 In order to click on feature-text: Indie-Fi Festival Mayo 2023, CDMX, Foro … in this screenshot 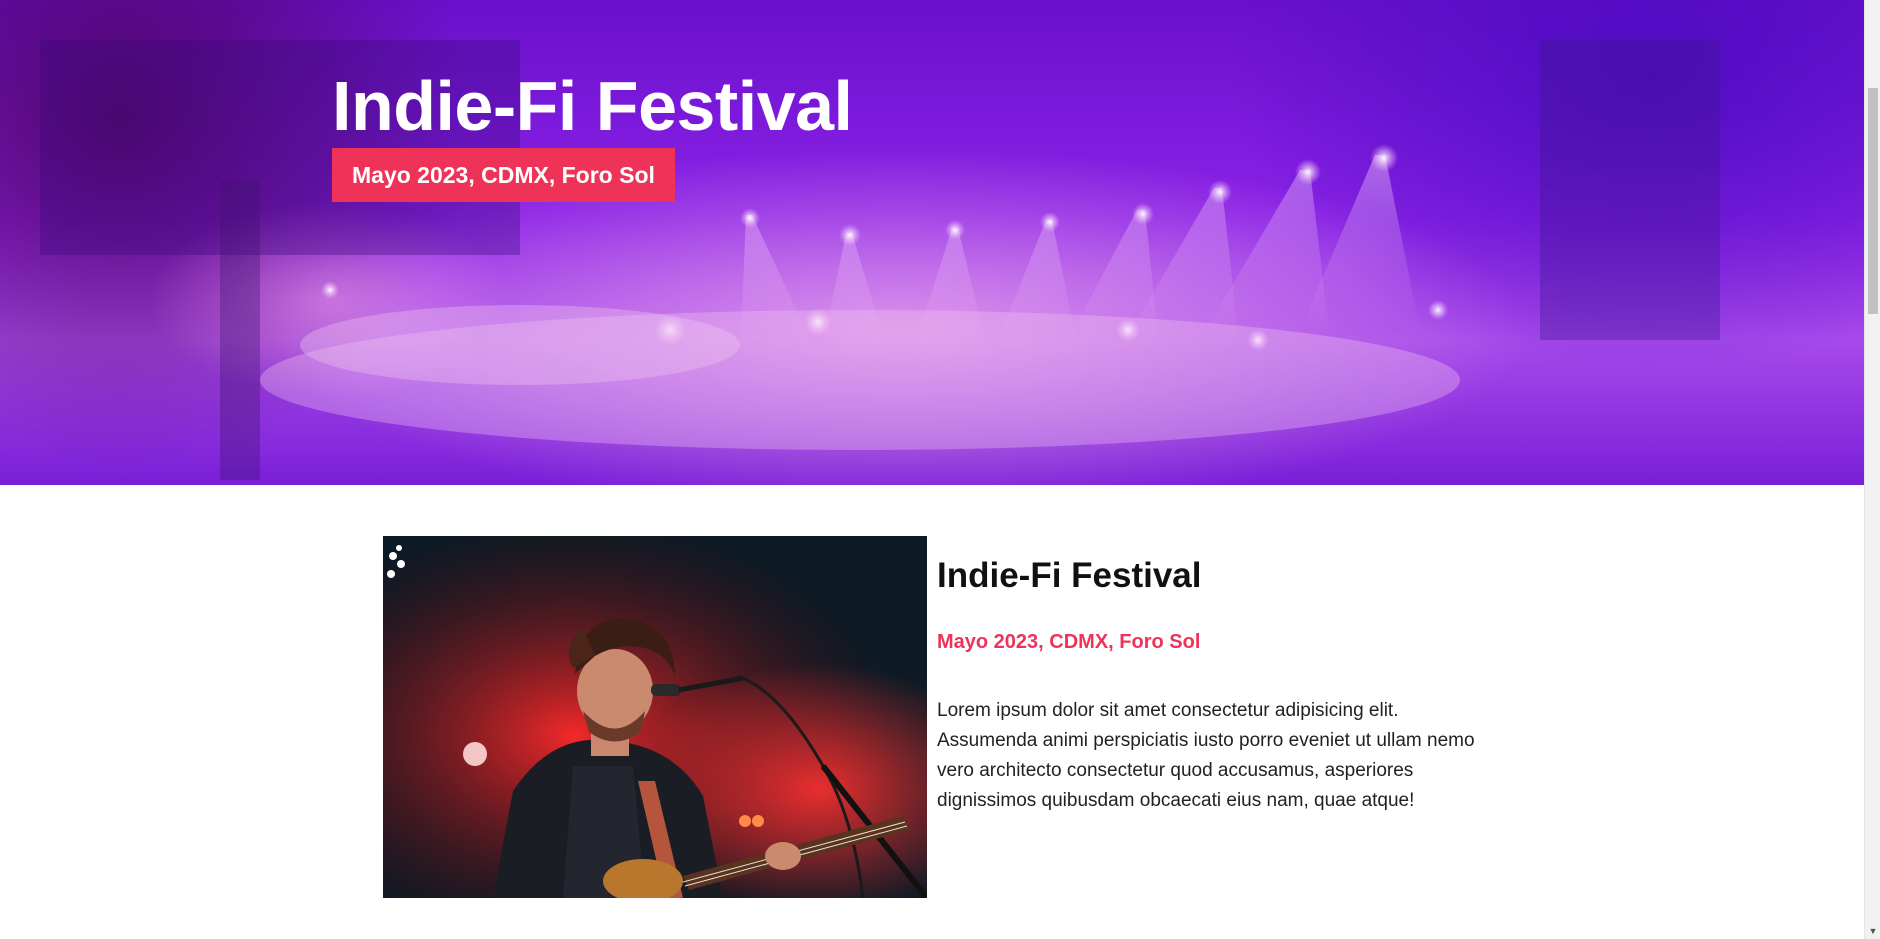, I will do `click(1207, 686)`.